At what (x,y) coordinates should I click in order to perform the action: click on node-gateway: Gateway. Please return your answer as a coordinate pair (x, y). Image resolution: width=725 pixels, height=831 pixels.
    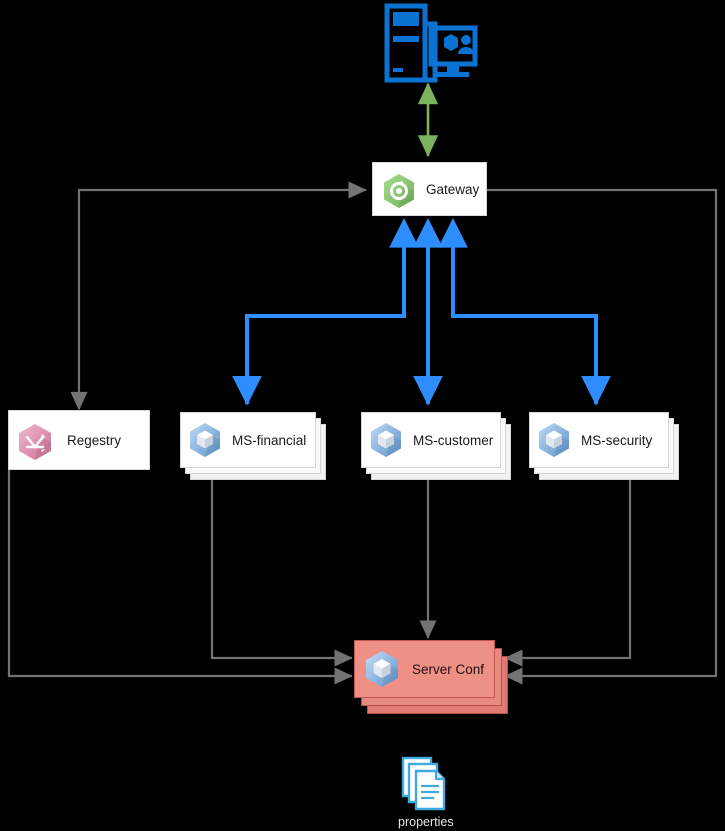
    Looking at the image, I should click on (429, 189).